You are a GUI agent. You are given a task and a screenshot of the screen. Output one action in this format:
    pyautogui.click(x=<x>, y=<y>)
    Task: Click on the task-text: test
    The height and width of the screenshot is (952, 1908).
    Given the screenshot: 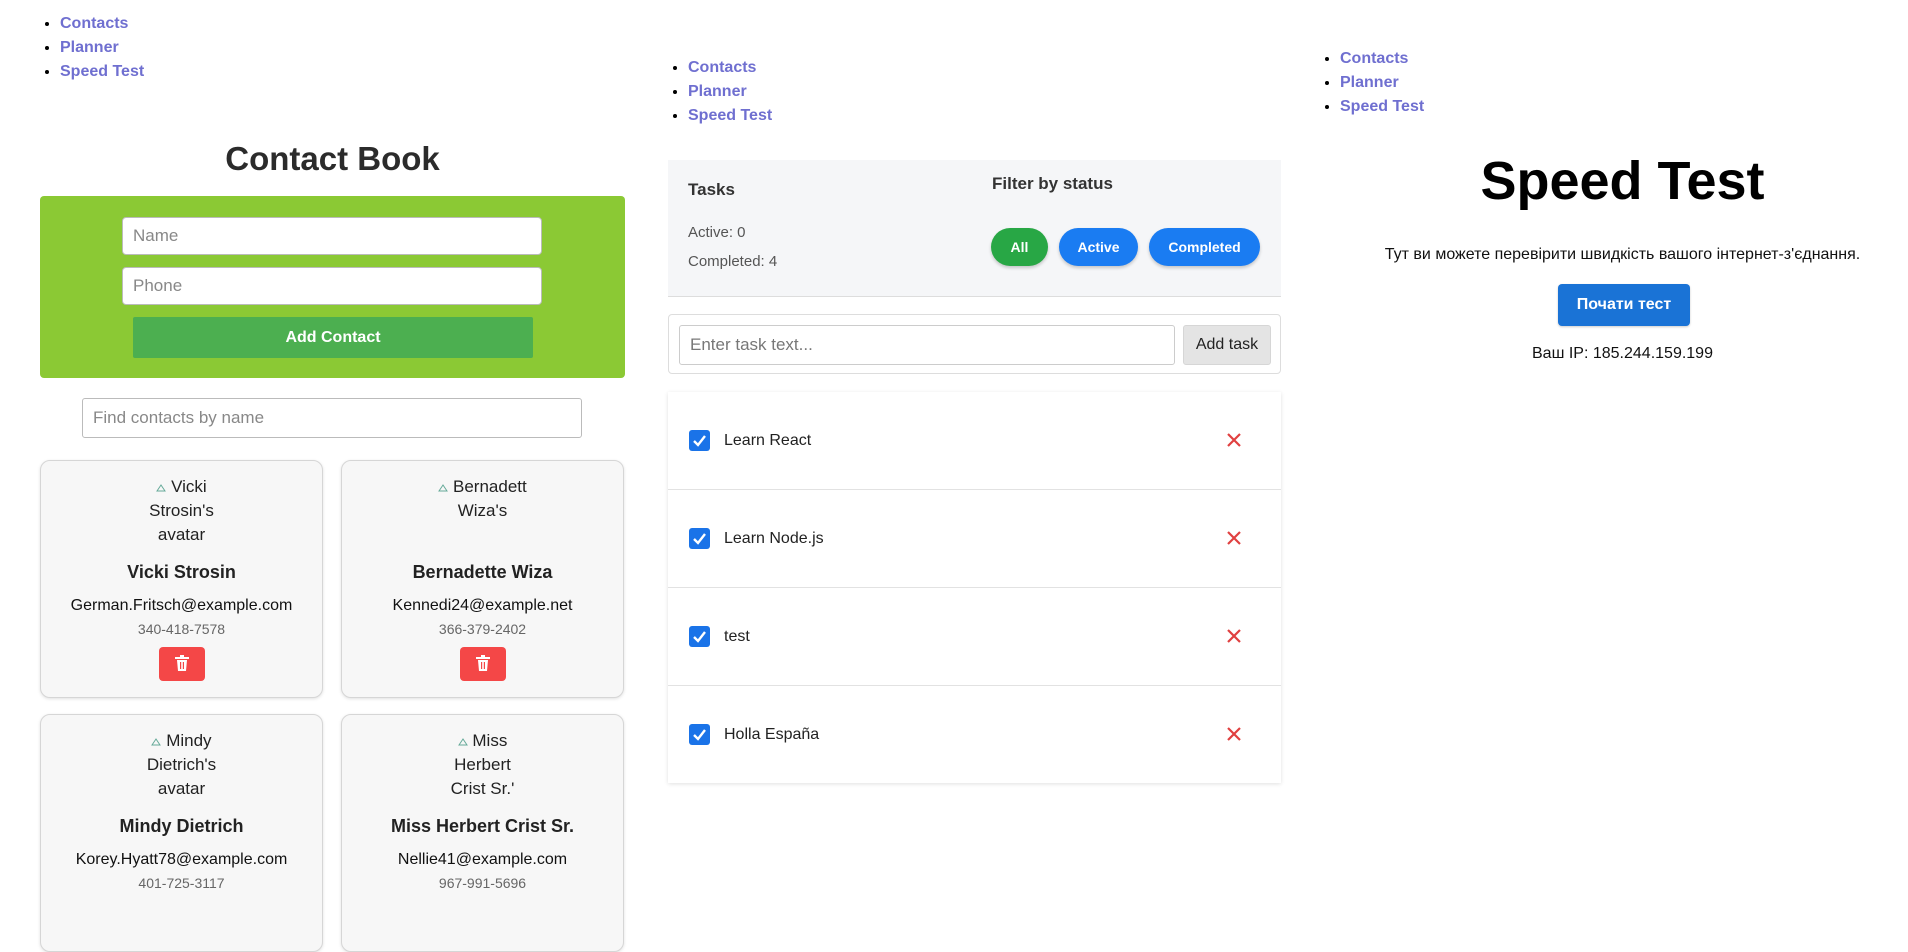 What is the action you would take?
    pyautogui.click(x=737, y=636)
    